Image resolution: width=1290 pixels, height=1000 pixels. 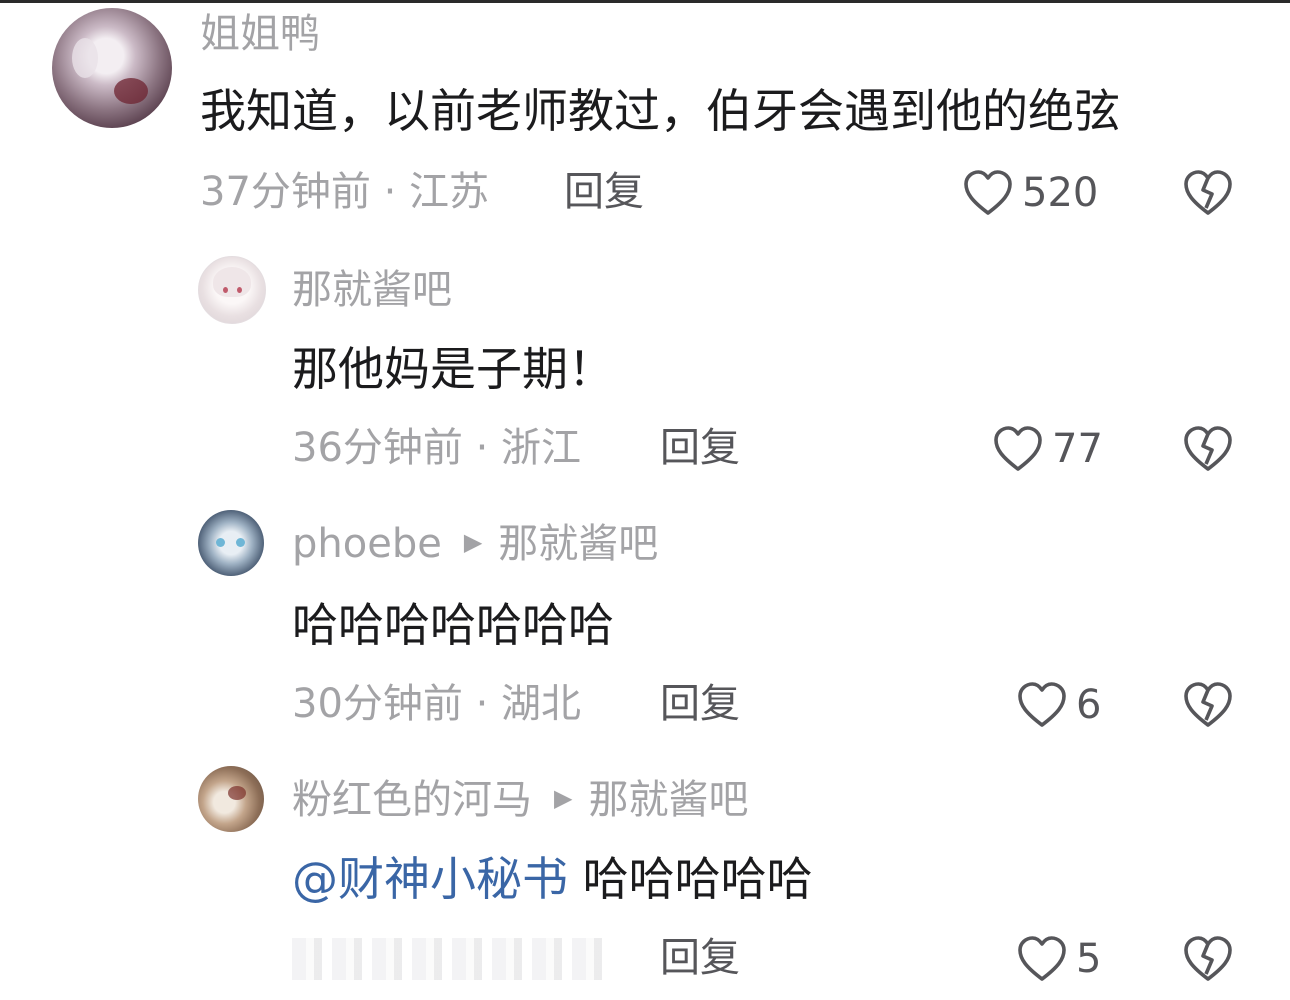 I want to click on mention-link: @财神小秘书, so click(x=430, y=879).